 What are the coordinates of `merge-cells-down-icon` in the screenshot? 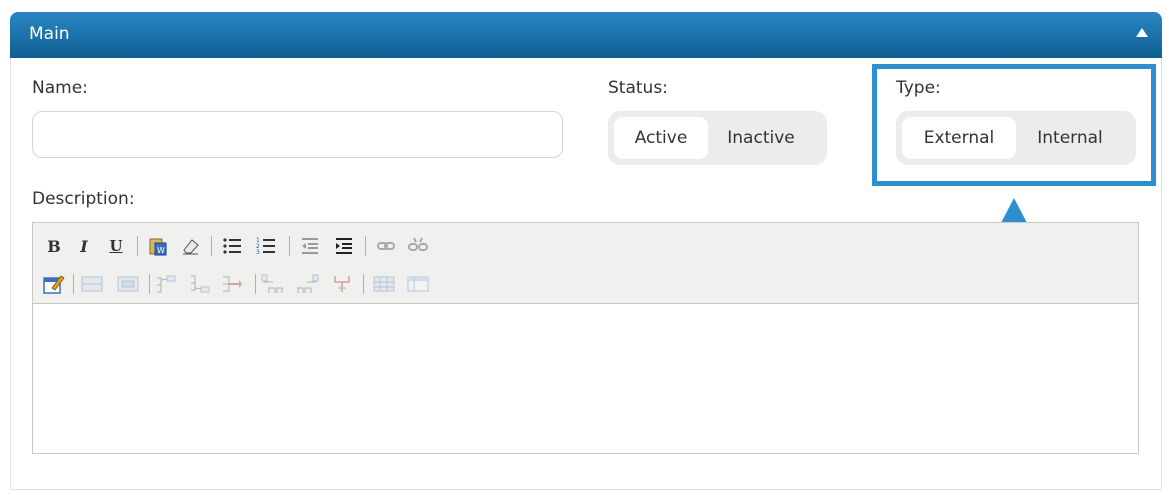 It's located at (308, 284).